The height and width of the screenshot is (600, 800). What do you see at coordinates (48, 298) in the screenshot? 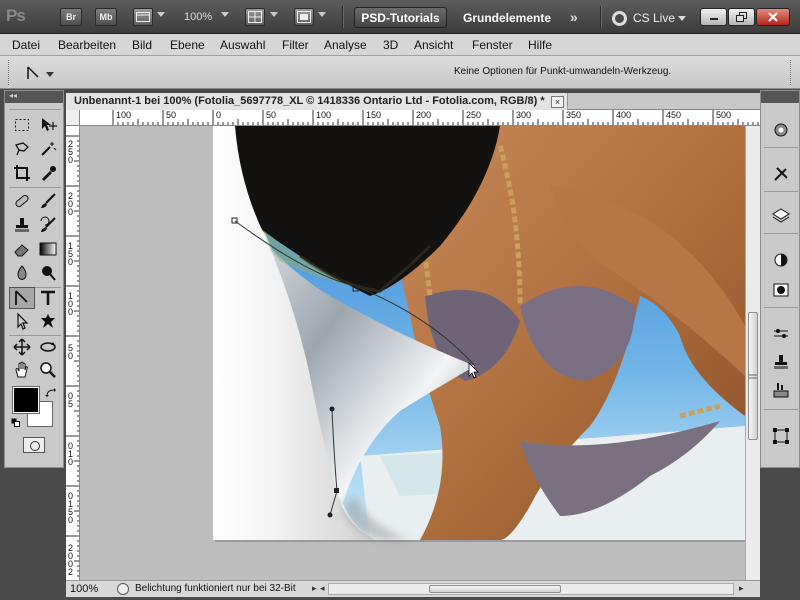
I see `type-tool-icon` at bounding box center [48, 298].